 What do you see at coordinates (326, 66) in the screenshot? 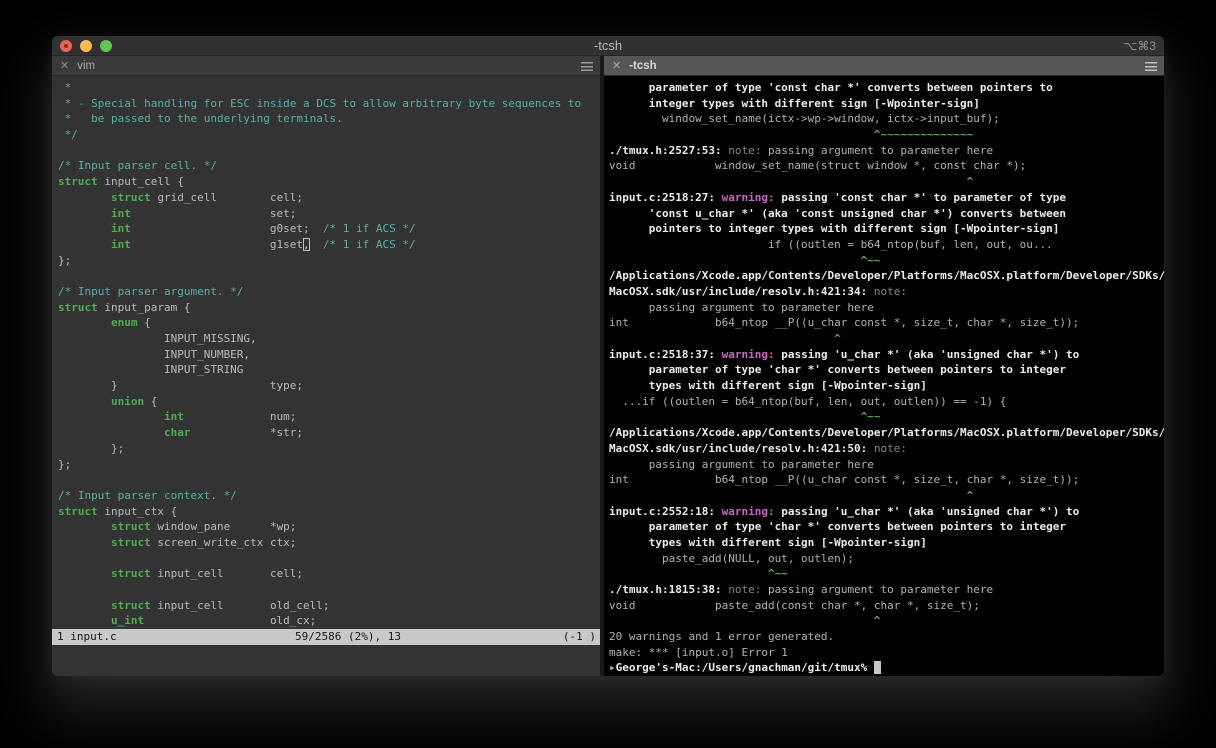
I see `pane-titlebar-vim: ✕ vim` at bounding box center [326, 66].